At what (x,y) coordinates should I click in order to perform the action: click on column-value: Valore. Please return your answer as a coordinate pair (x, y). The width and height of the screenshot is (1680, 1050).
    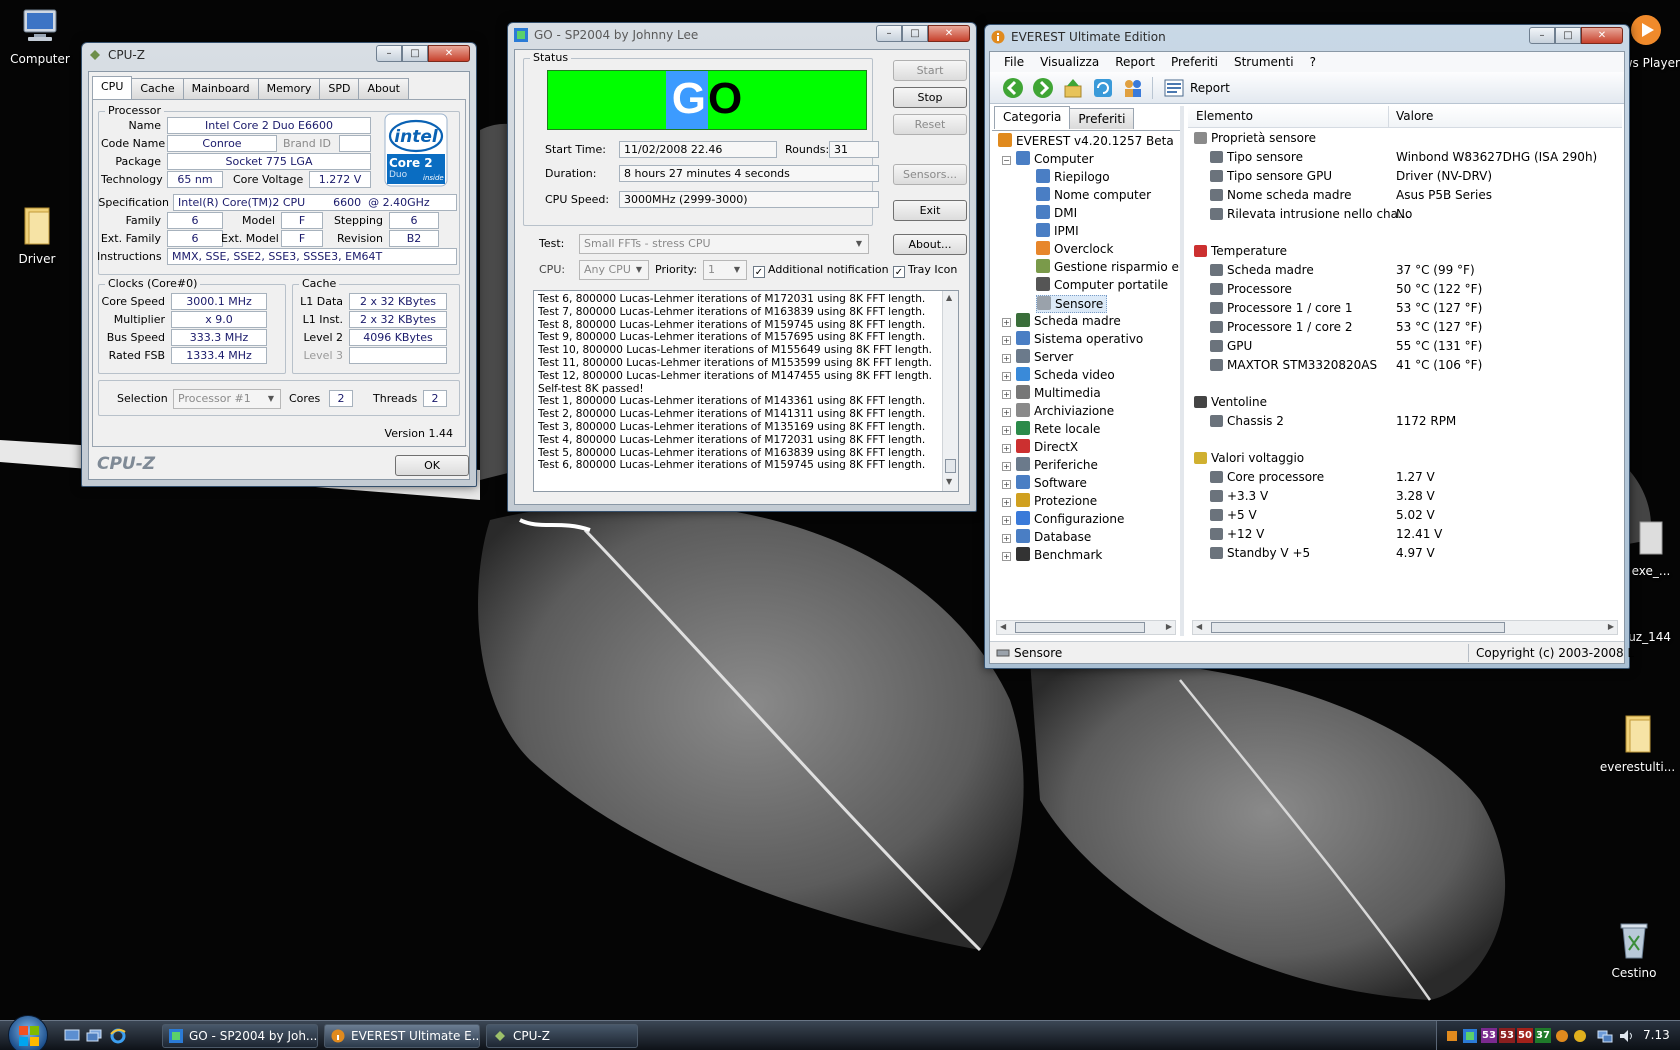
    Looking at the image, I should click on (1414, 116).